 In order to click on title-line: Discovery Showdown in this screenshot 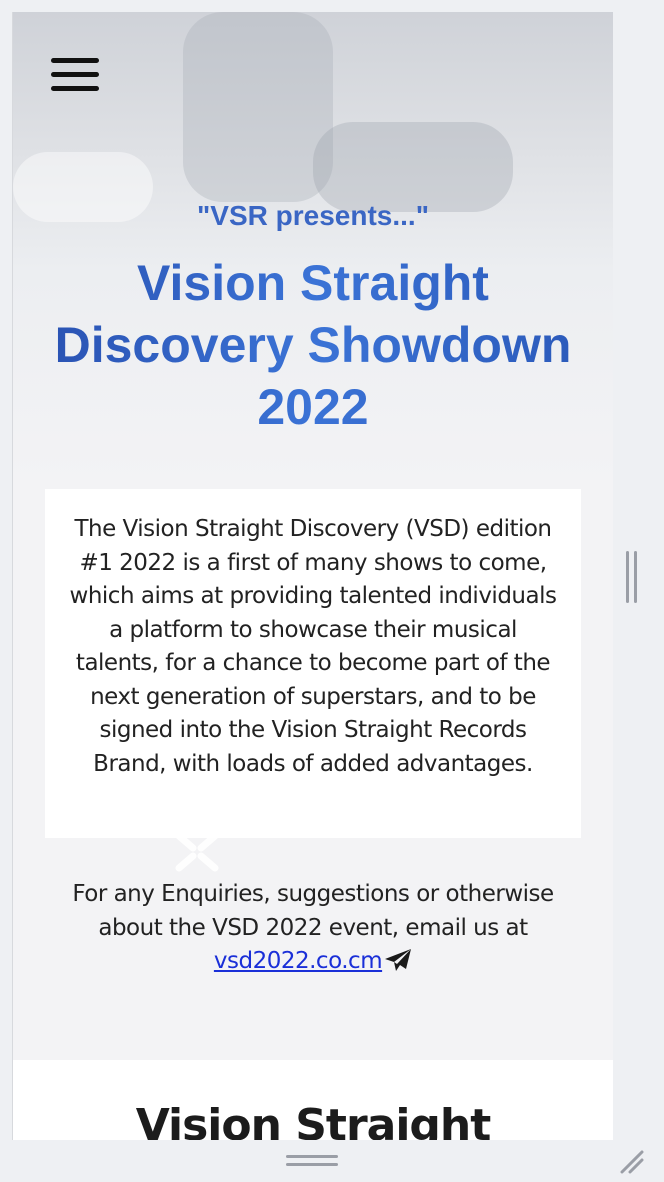, I will do `click(313, 345)`.